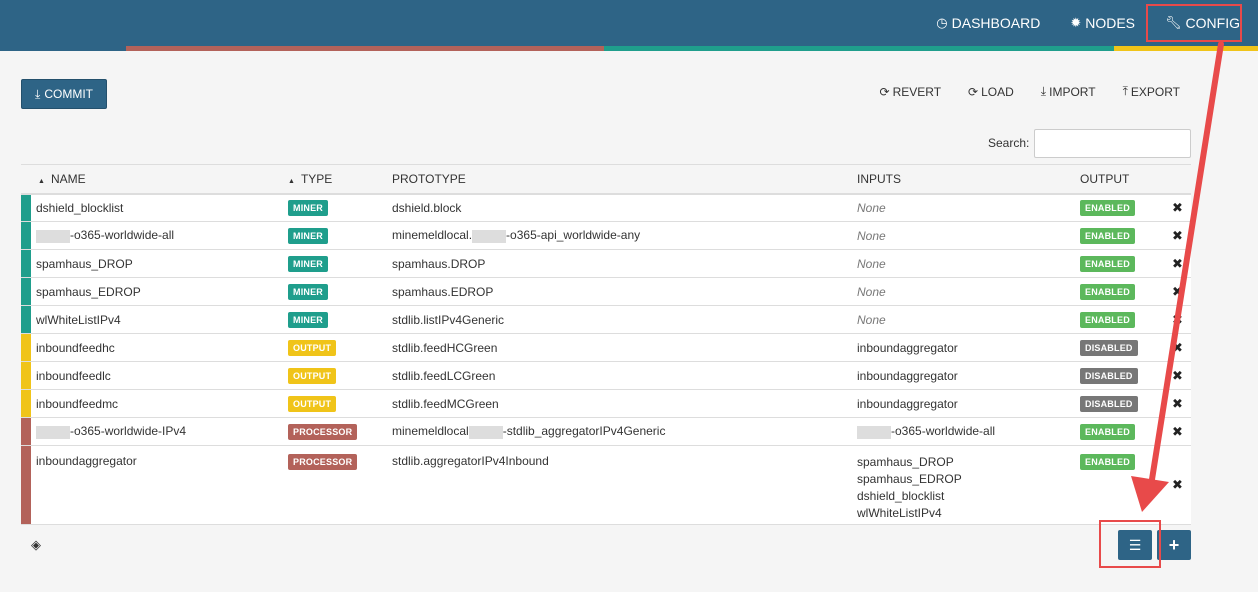  I want to click on search-input, so click(1112, 143).